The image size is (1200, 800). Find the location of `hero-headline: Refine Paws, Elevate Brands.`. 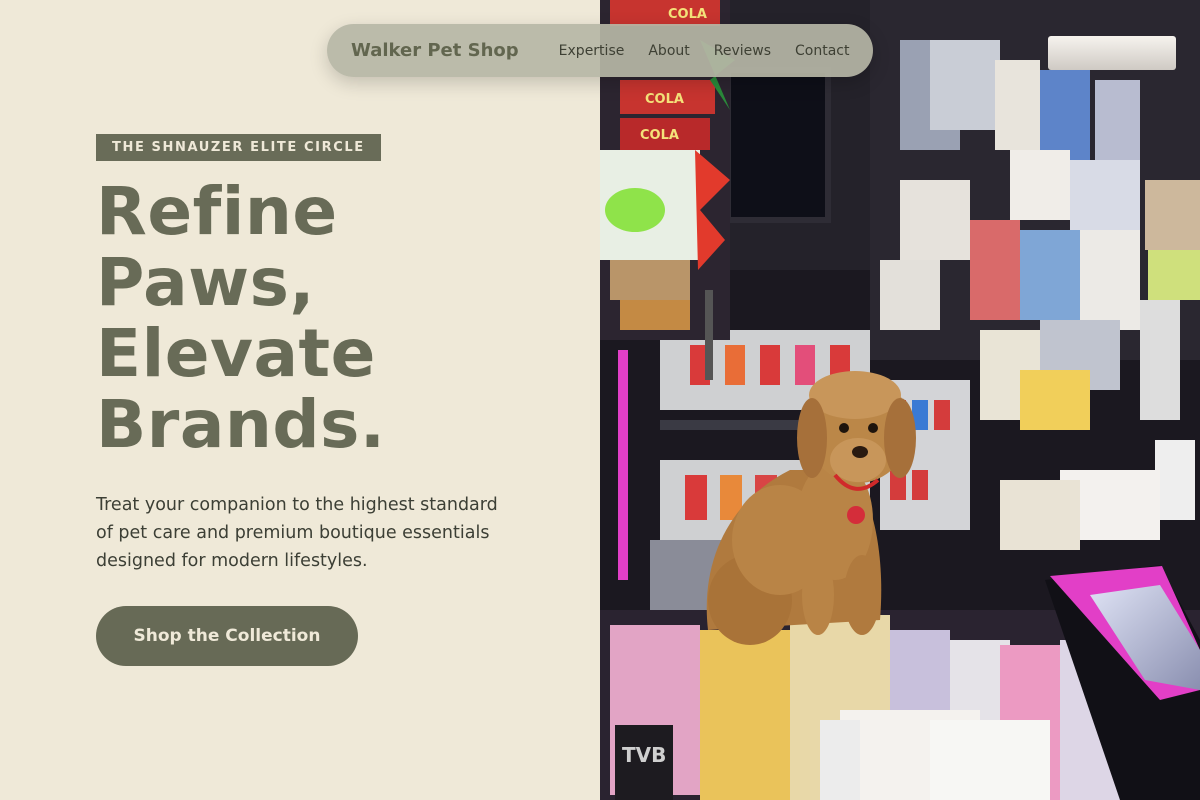

hero-headline: Refine Paws, Elevate Brands. is located at coordinates (331, 318).